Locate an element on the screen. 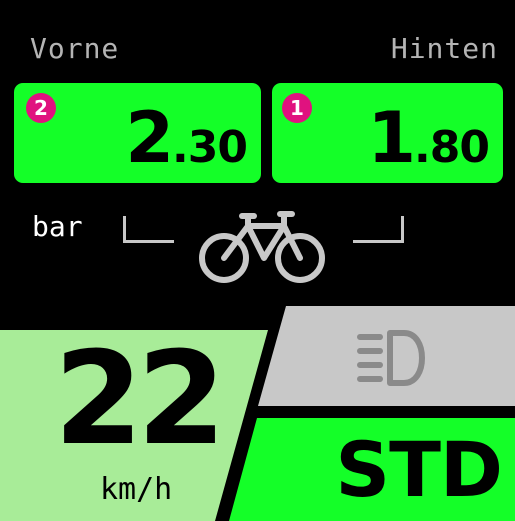 Image resolution: width=515 pixels, height=521 pixels. headlight-icon is located at coordinates (391, 358).